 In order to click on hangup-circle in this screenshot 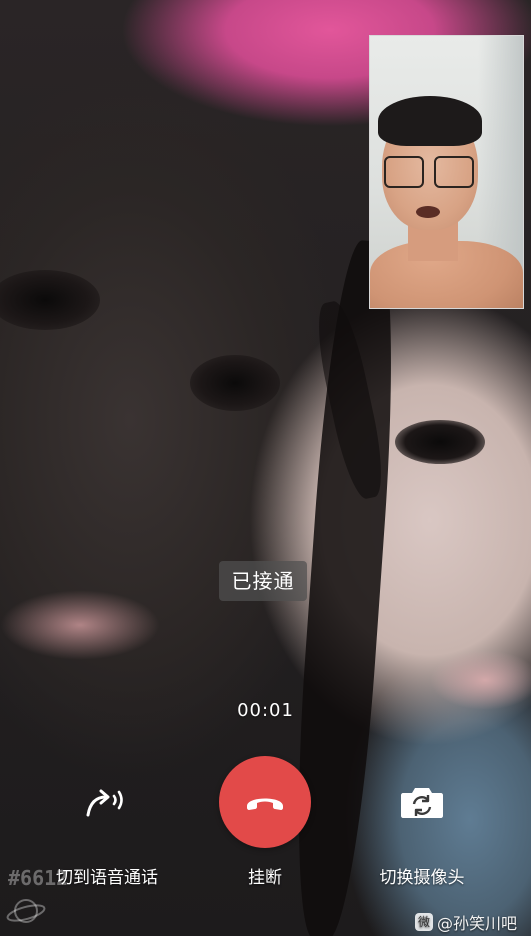, I will do `click(265, 802)`.